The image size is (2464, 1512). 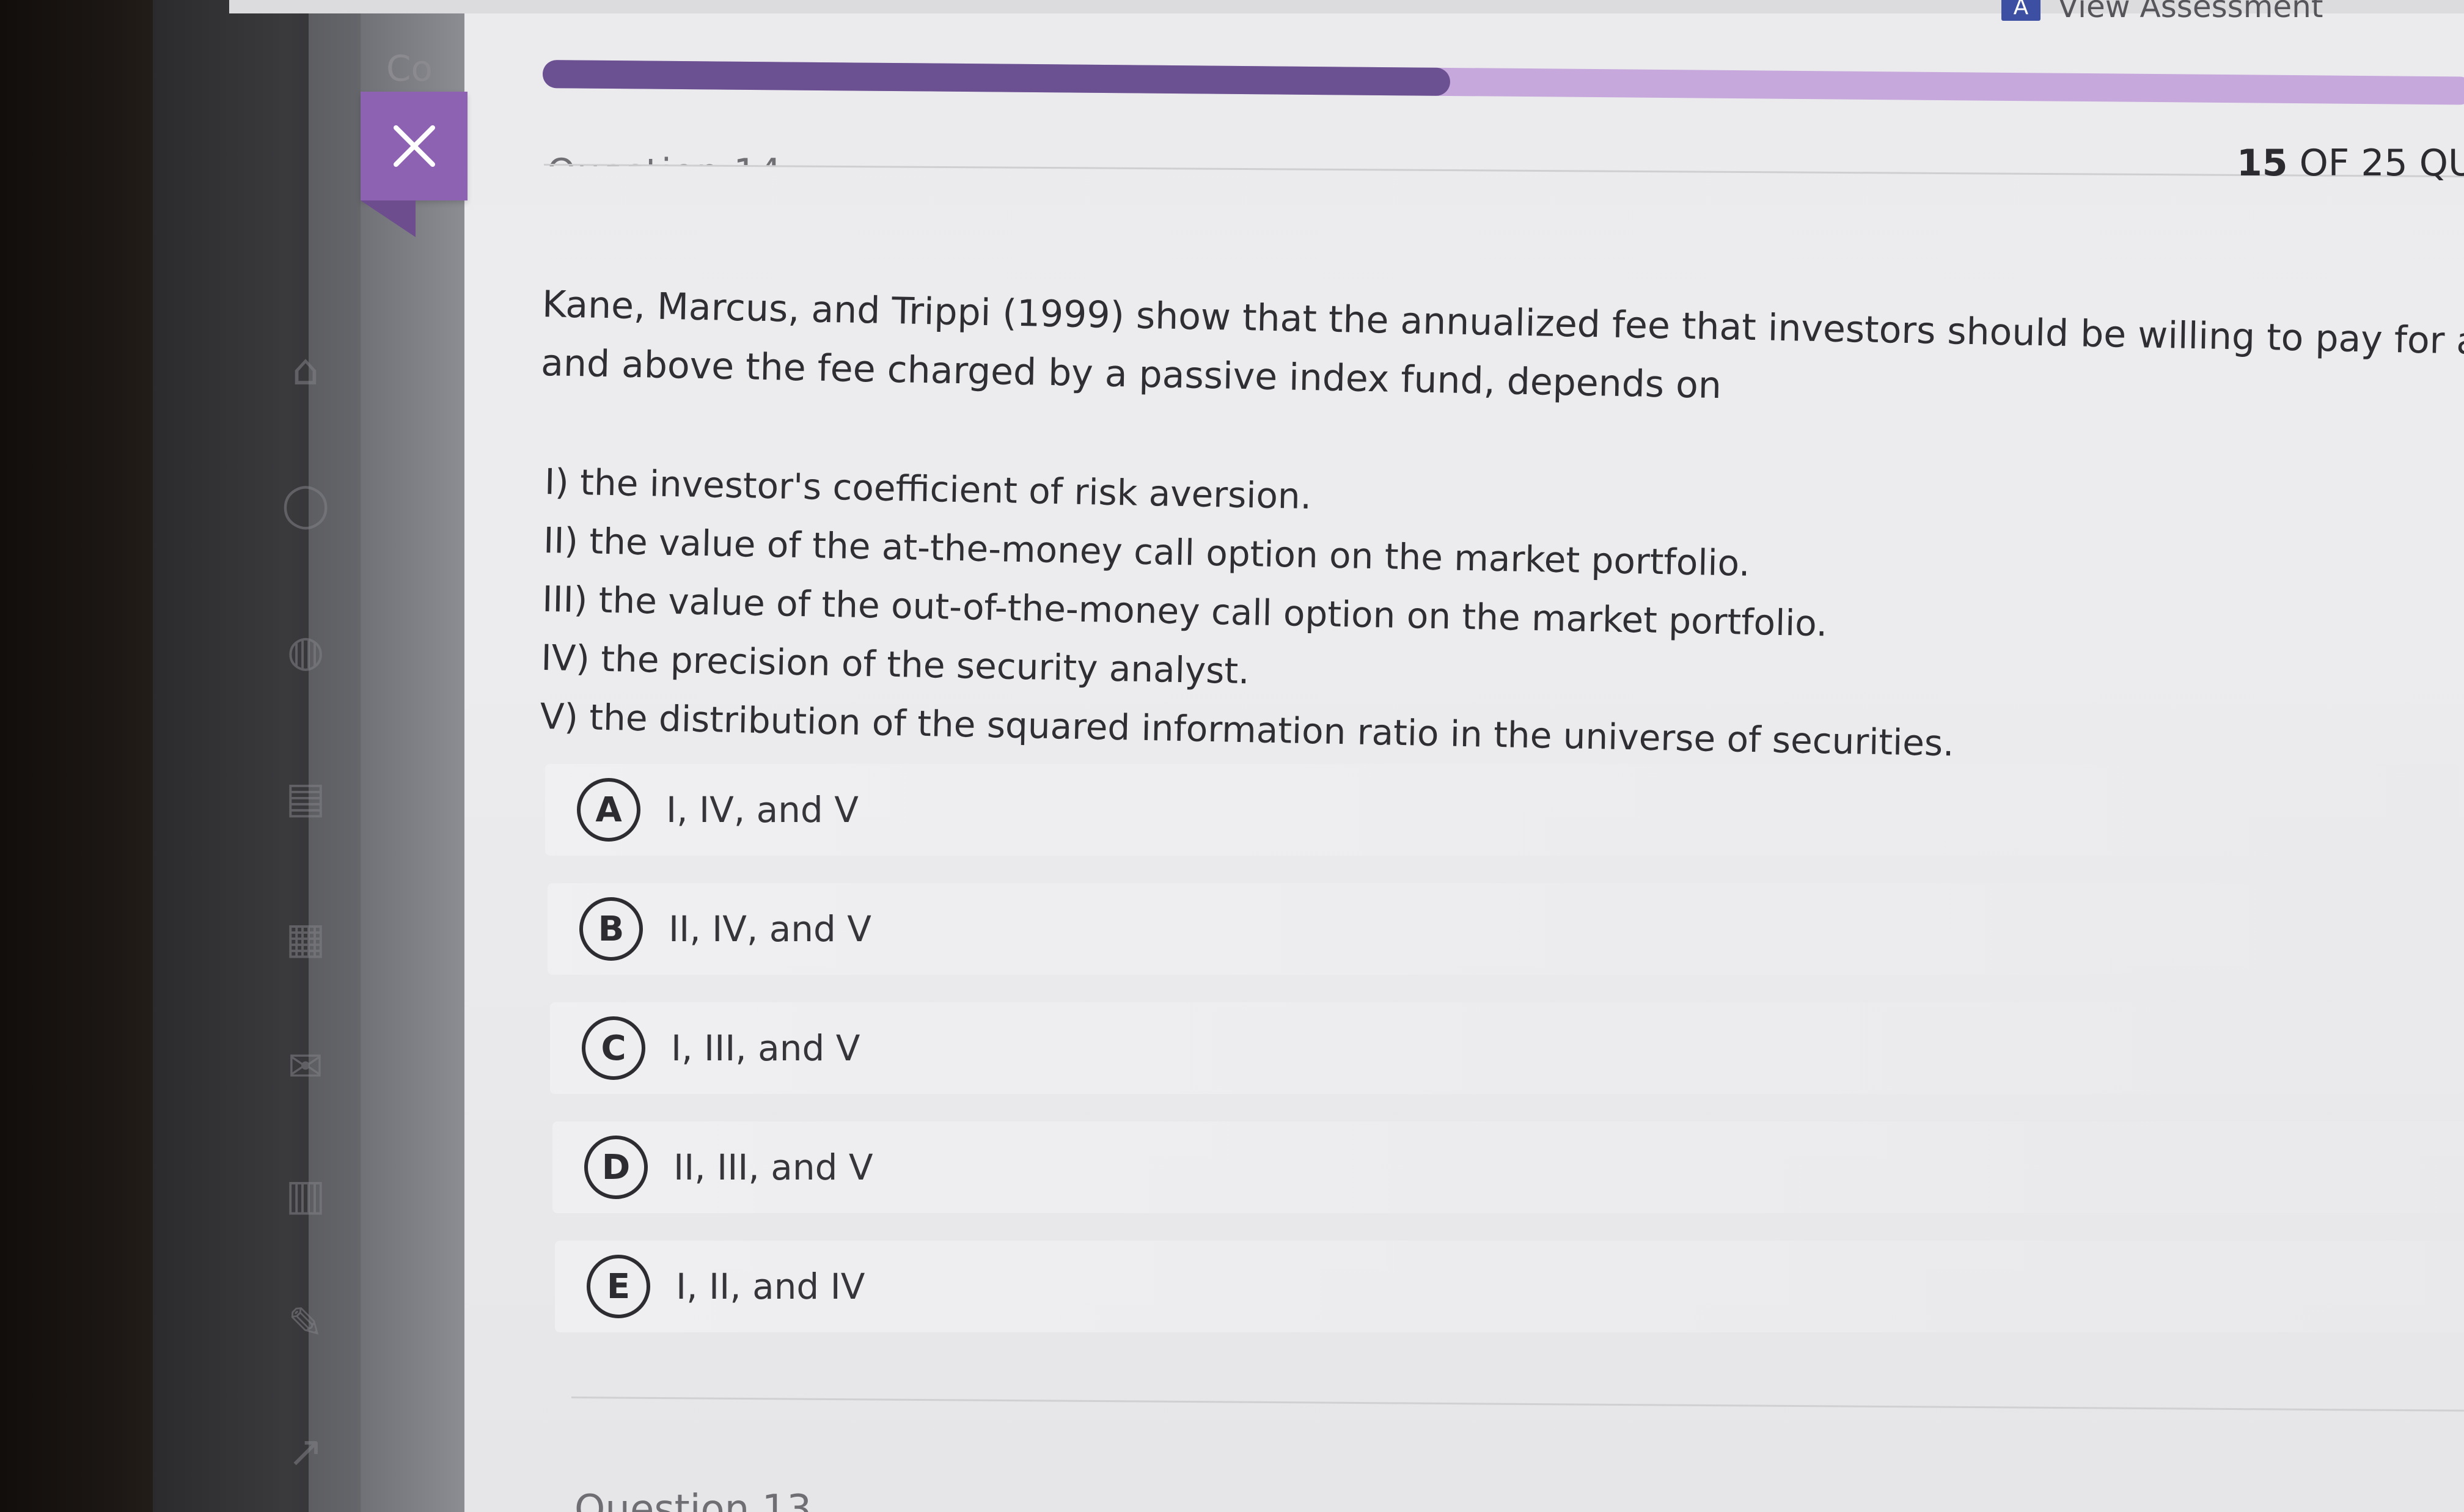 I want to click on close-button-tail, so click(x=389, y=218).